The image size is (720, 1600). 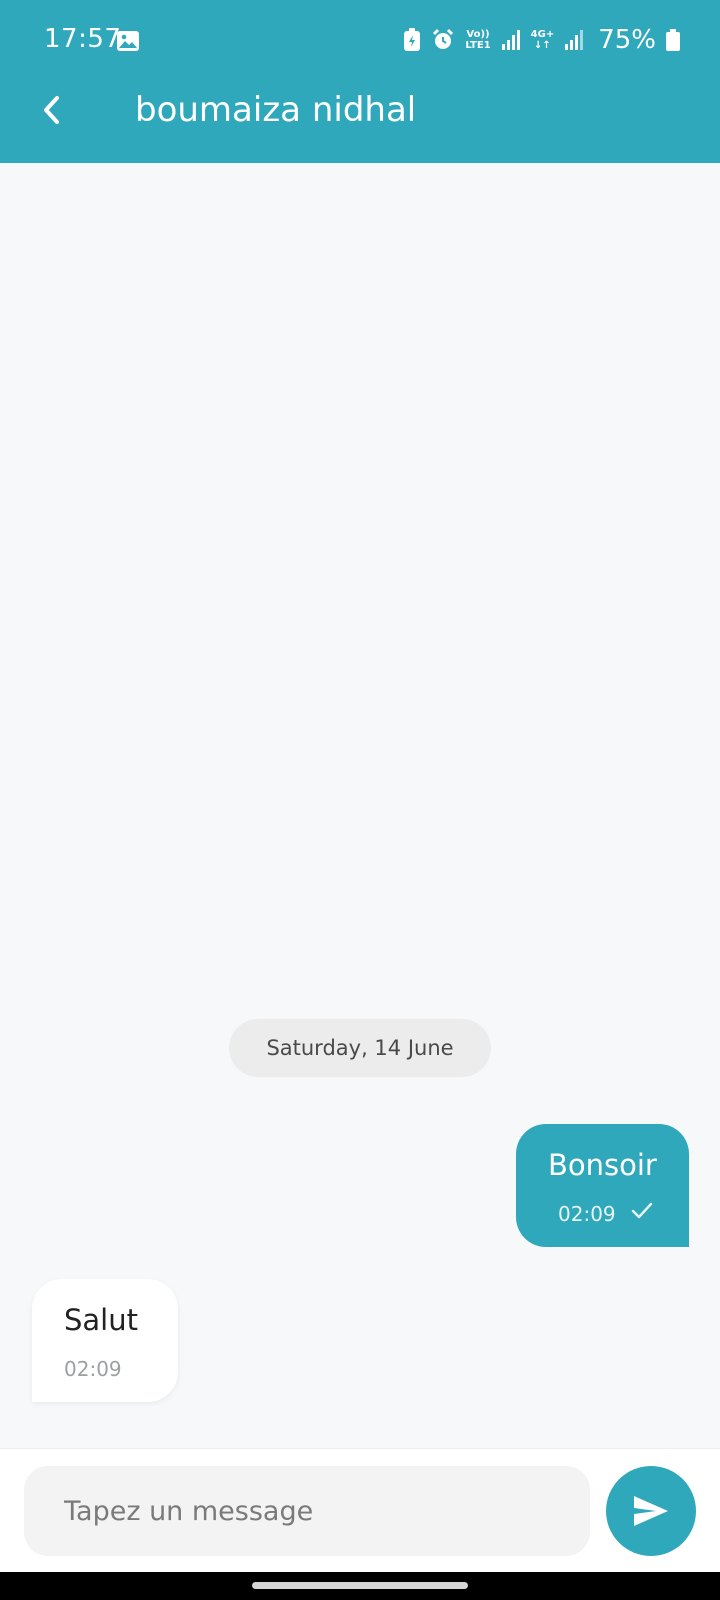 I want to click on battery-percent: 75%, so click(x=627, y=40).